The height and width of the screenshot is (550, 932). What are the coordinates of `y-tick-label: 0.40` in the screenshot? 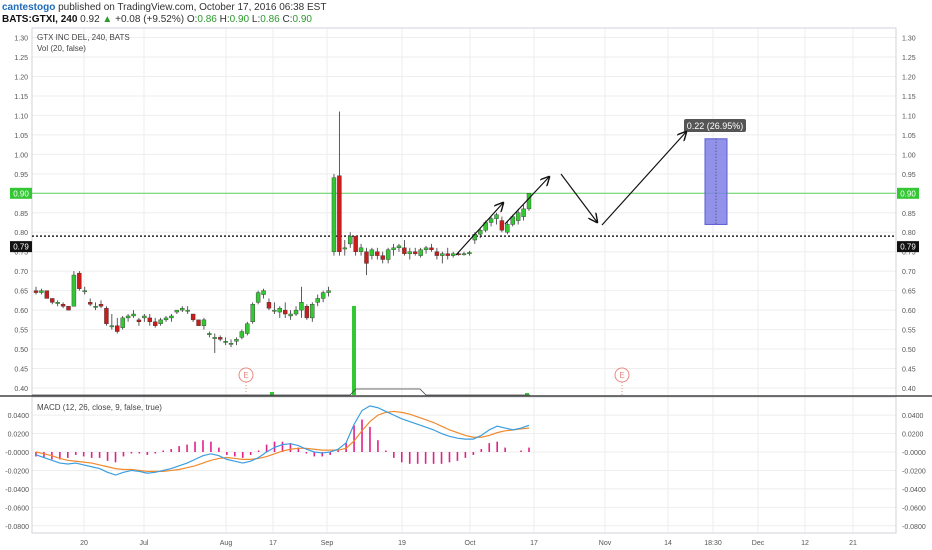 It's located at (909, 389).